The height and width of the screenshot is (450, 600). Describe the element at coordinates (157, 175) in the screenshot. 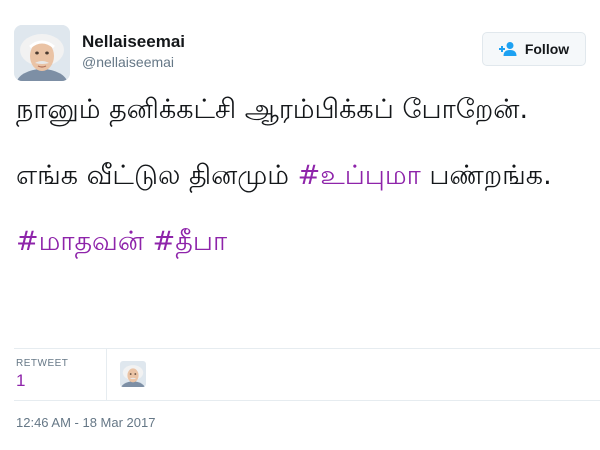

I see `tweet-text-segment: எங்க வீட்டுல தினமும்` at that location.